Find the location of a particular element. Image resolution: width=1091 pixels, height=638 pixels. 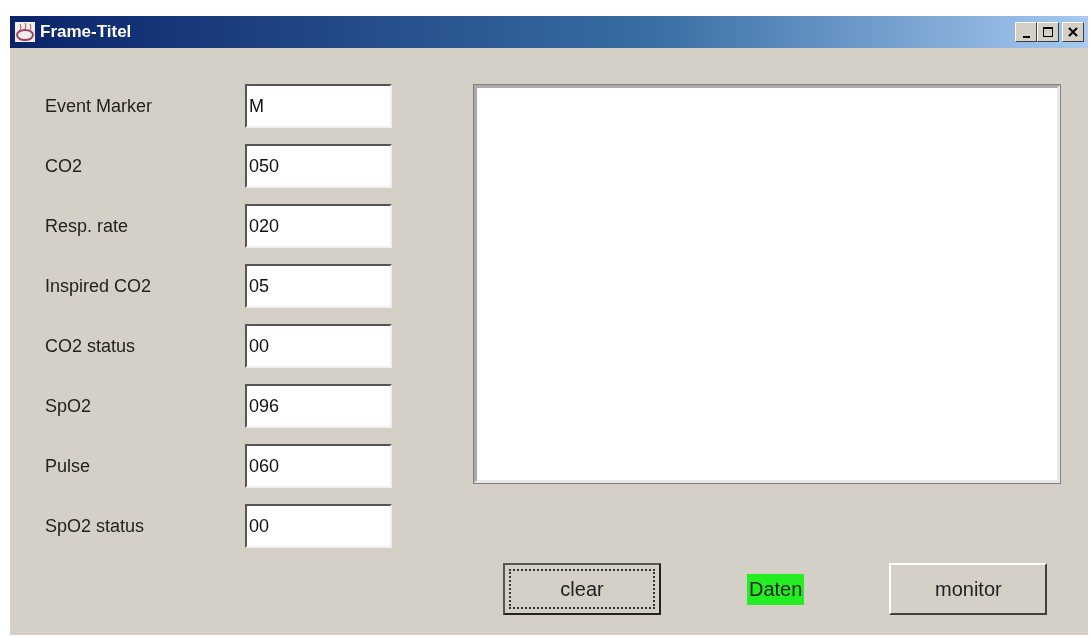

input-field: 096 is located at coordinates (318, 406).